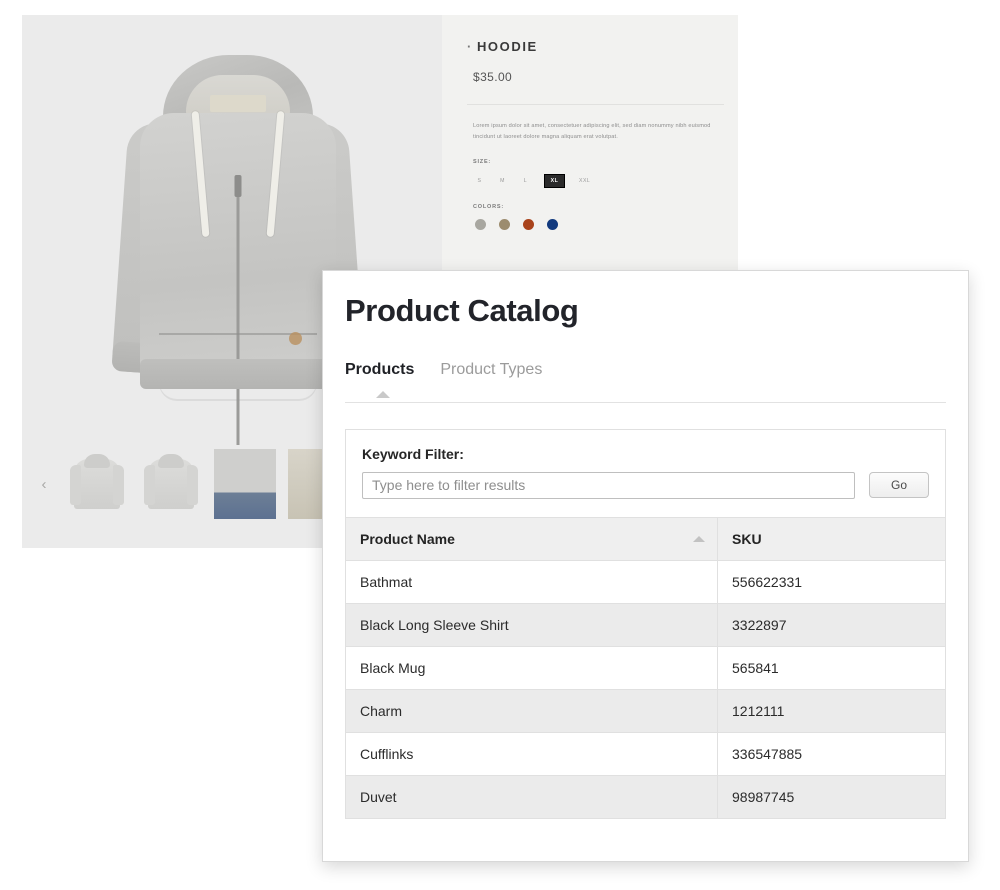 This screenshot has width=1000, height=890. I want to click on size-option-s: S, so click(479, 181).